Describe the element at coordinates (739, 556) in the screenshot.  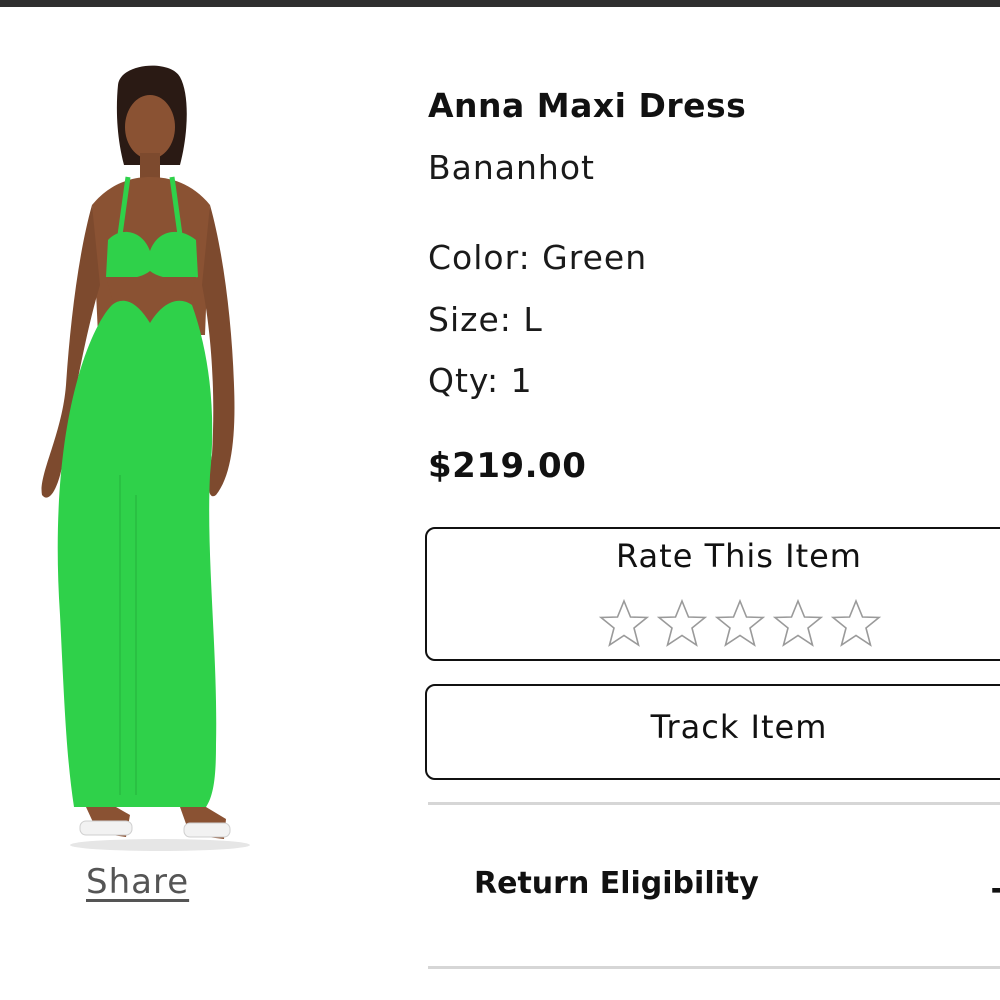
I see `rate-item-title: Rate This Item` at that location.